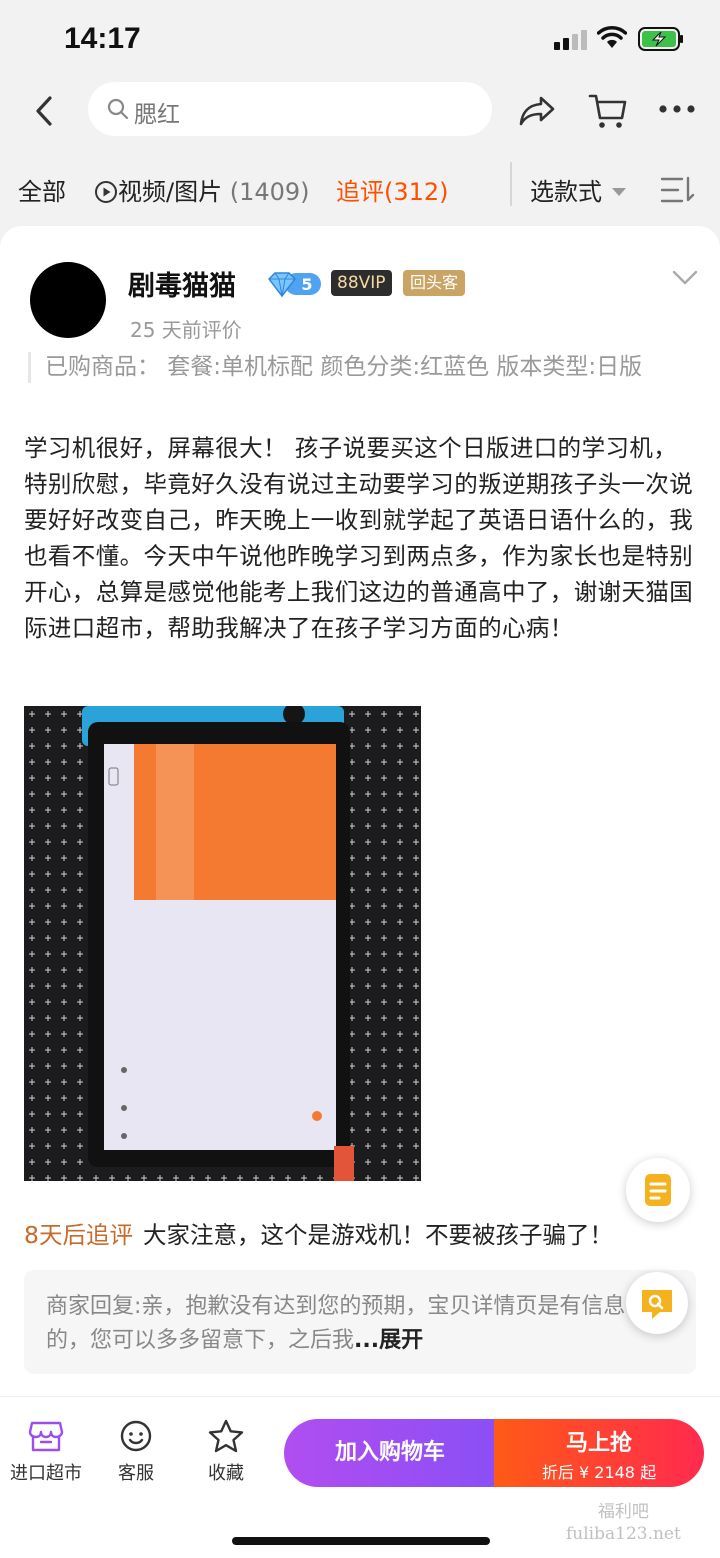 This screenshot has height=1558, width=720. I want to click on customer-service-icon, so click(136, 1436).